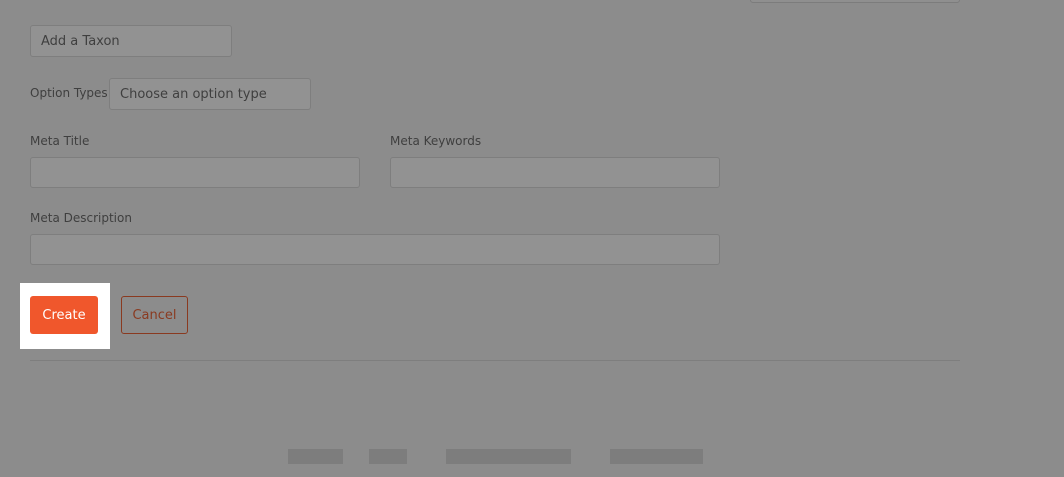 This screenshot has width=1064, height=477. Describe the element at coordinates (80, 41) in the screenshot. I see `taxon-input-placeholder: Add a Taxon` at that location.